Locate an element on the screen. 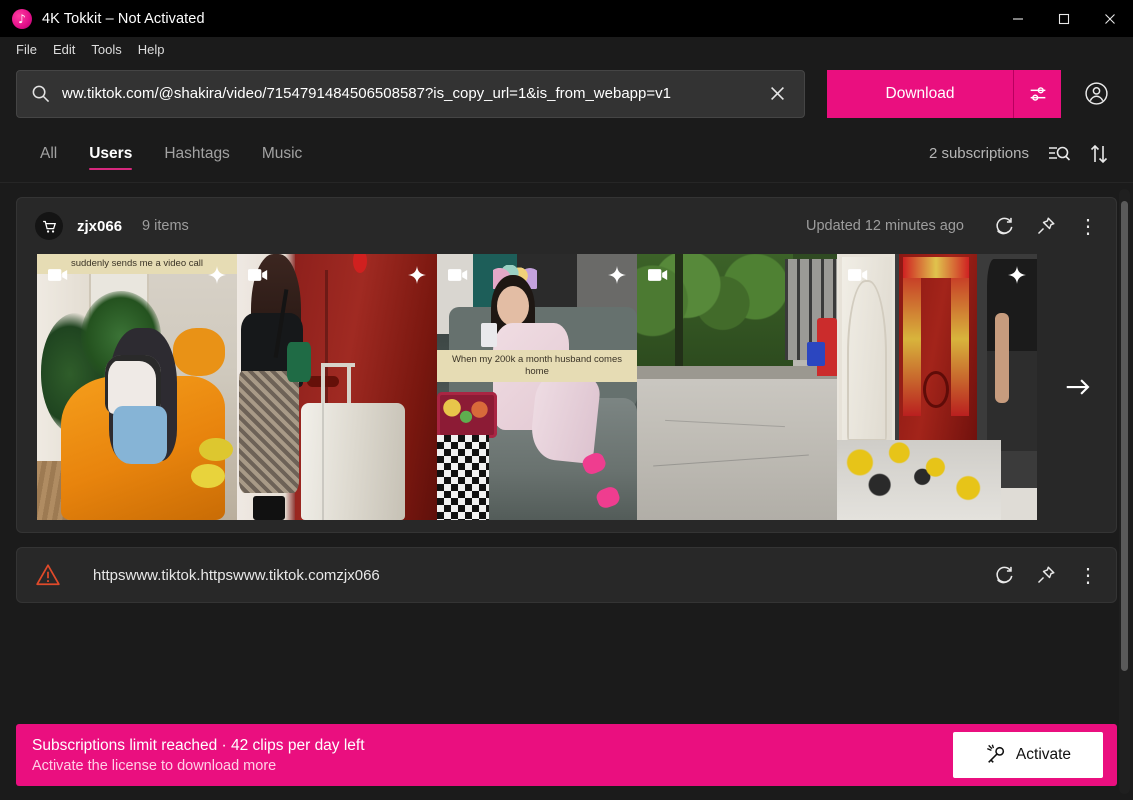 The image size is (1133, 800). sort-arrows-icon is located at coordinates (1099, 153).